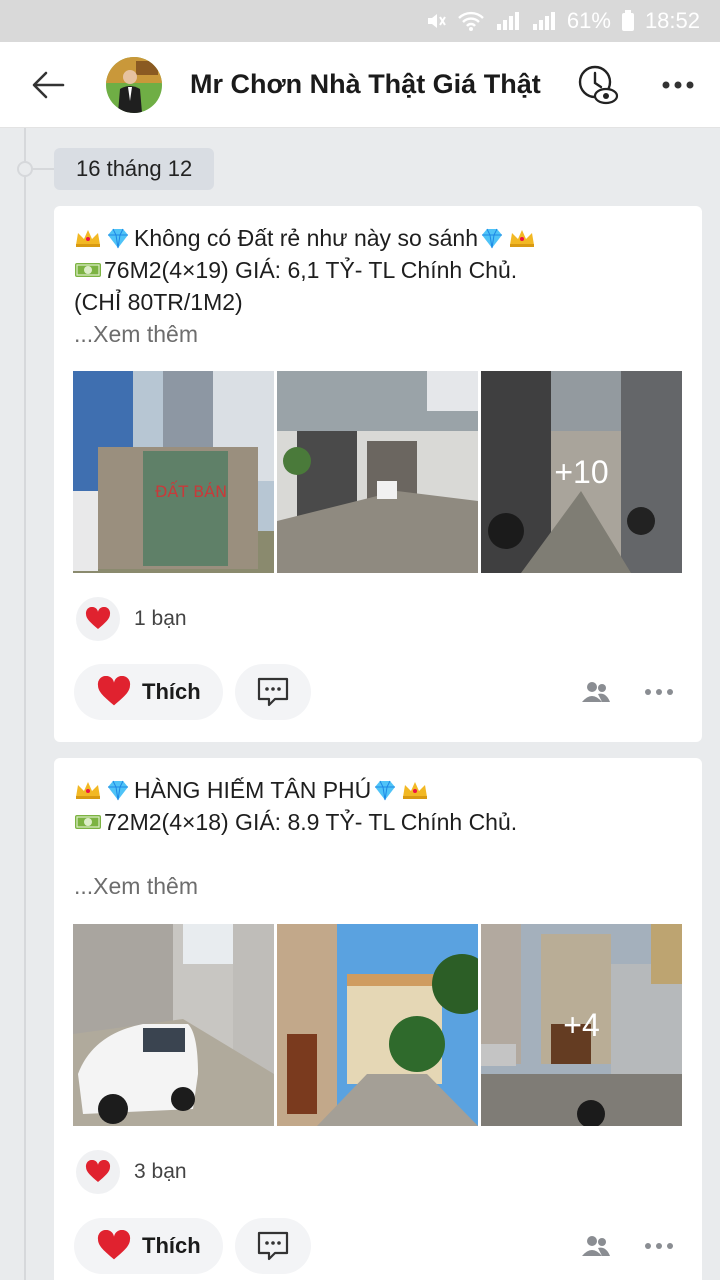 The height and width of the screenshot is (1280, 720). What do you see at coordinates (134, 169) in the screenshot?
I see `date-label: 16 tháng 12` at bounding box center [134, 169].